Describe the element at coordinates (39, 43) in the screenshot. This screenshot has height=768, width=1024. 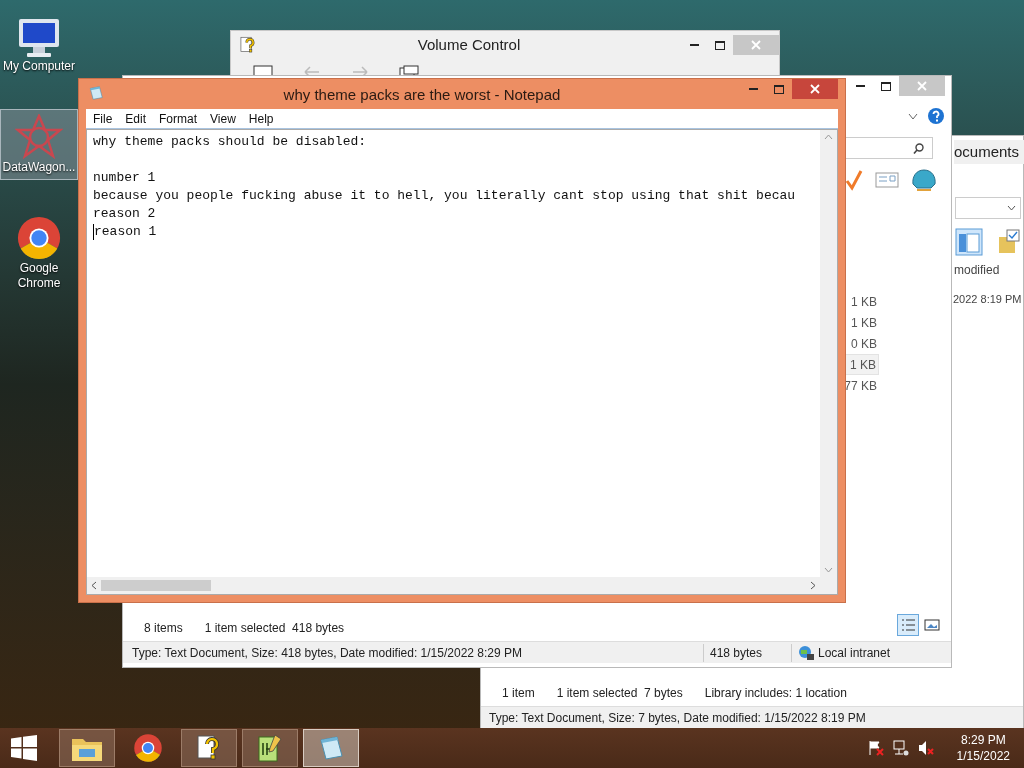
I see `desktop-shortcut: My Computer` at that location.